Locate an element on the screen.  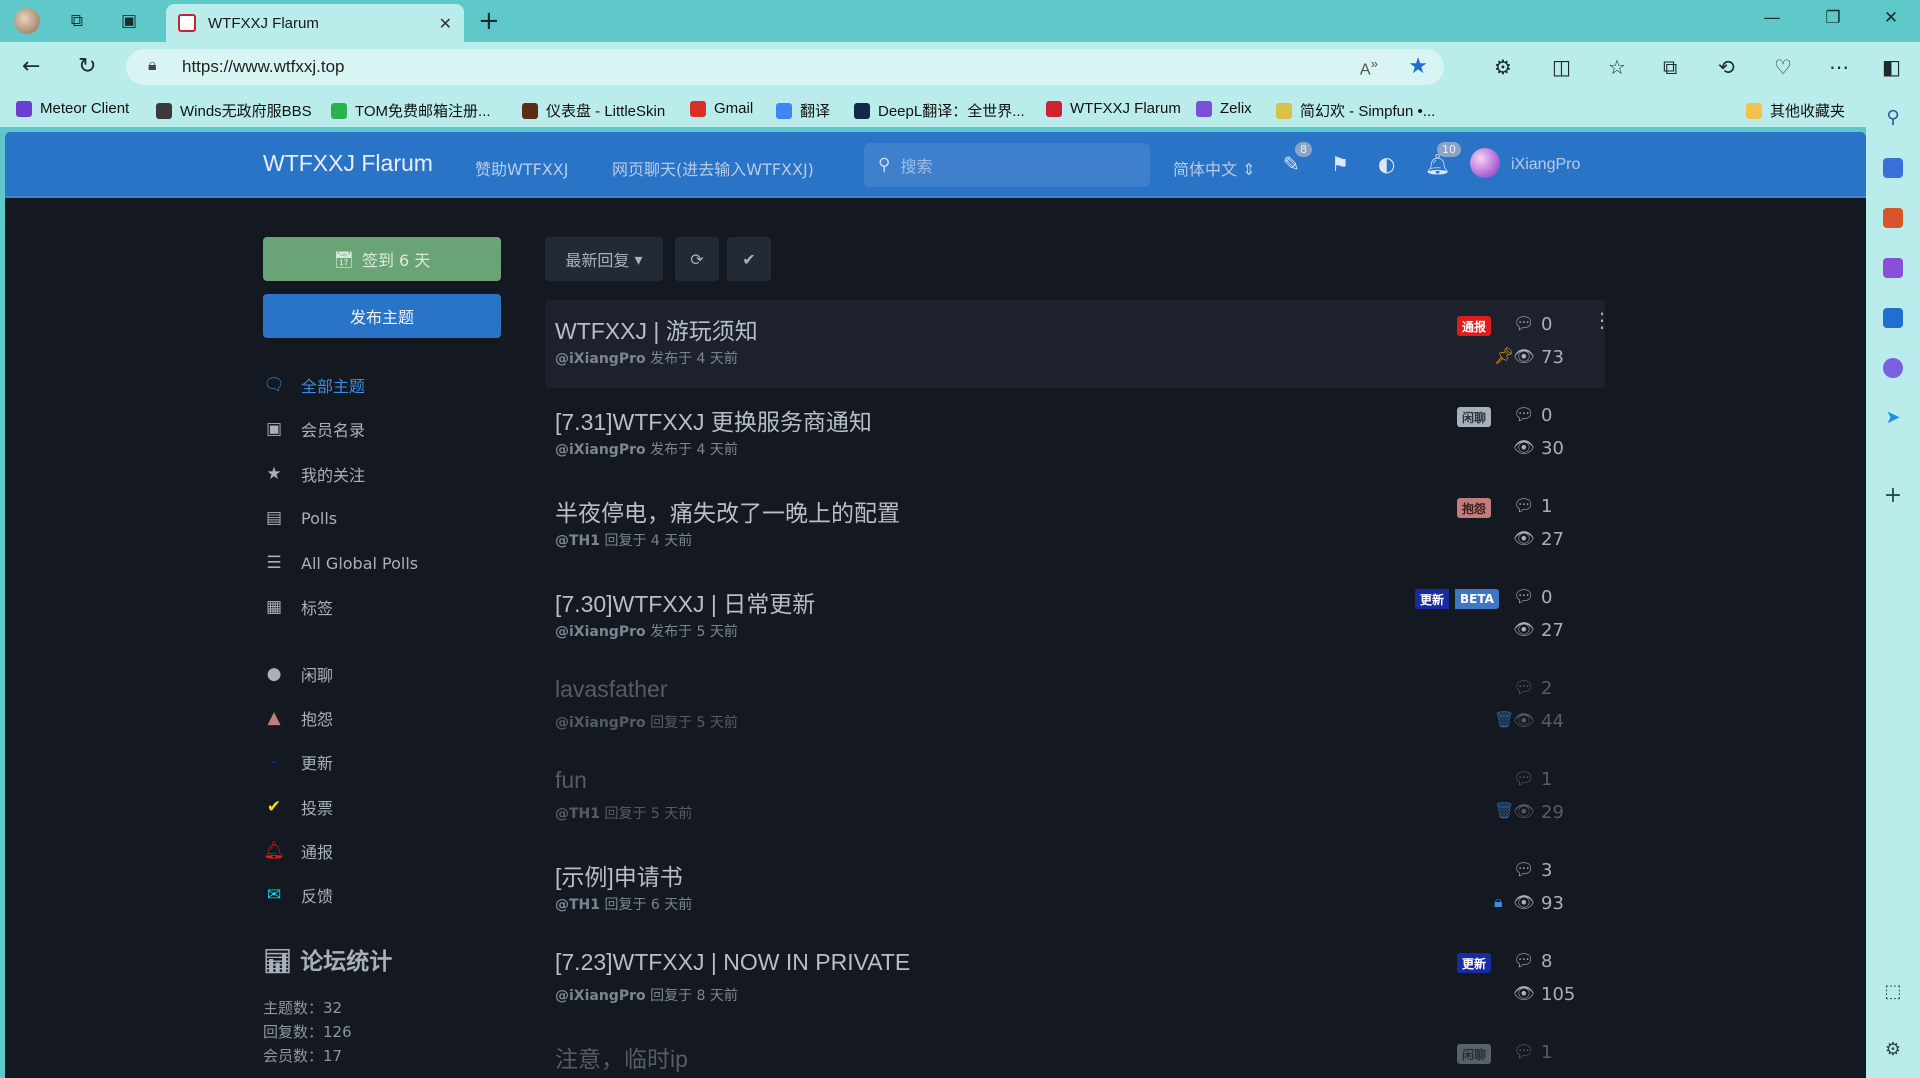
performance-icon: ♡ is located at coordinates (1783, 67).